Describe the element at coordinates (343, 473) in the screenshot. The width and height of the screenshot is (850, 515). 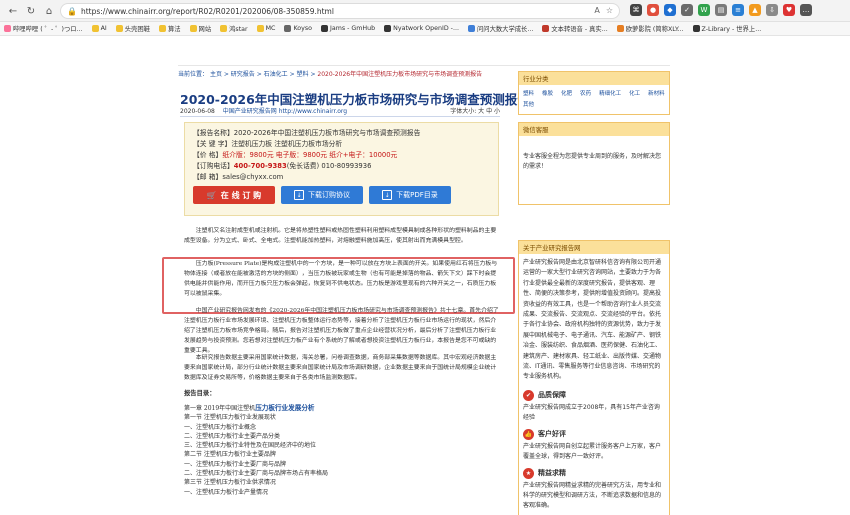
I see `toc-item: 二、注塑机压力板行业主要厂商与品牌市场占有率格局` at that location.